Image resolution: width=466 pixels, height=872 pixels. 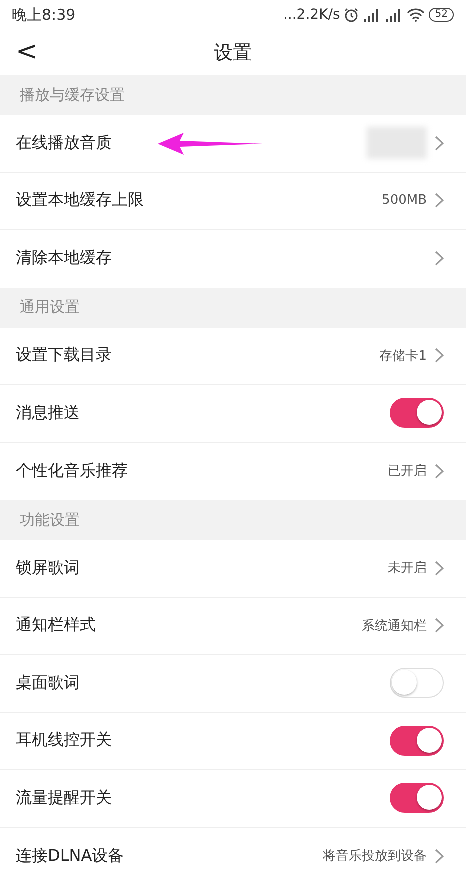 I want to click on setting-value: 将音乐投放到设备, so click(x=375, y=857).